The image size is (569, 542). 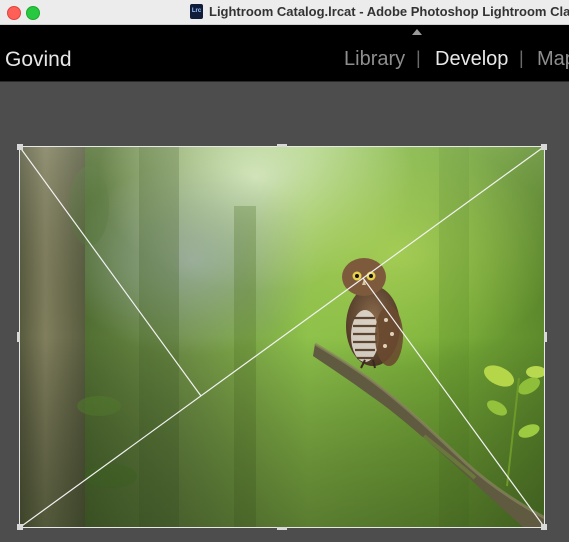 What do you see at coordinates (544, 147) in the screenshot?
I see `crop-handle-top-right` at bounding box center [544, 147].